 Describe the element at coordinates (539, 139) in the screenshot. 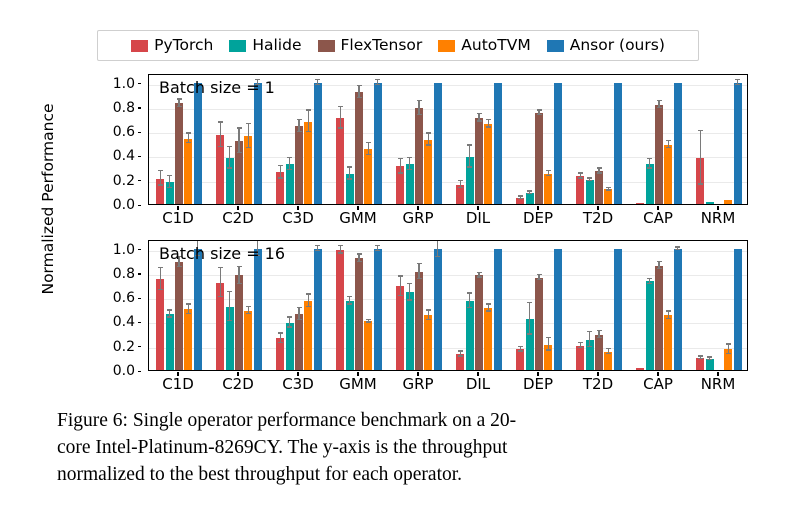

I see `bar-group-dep` at that location.